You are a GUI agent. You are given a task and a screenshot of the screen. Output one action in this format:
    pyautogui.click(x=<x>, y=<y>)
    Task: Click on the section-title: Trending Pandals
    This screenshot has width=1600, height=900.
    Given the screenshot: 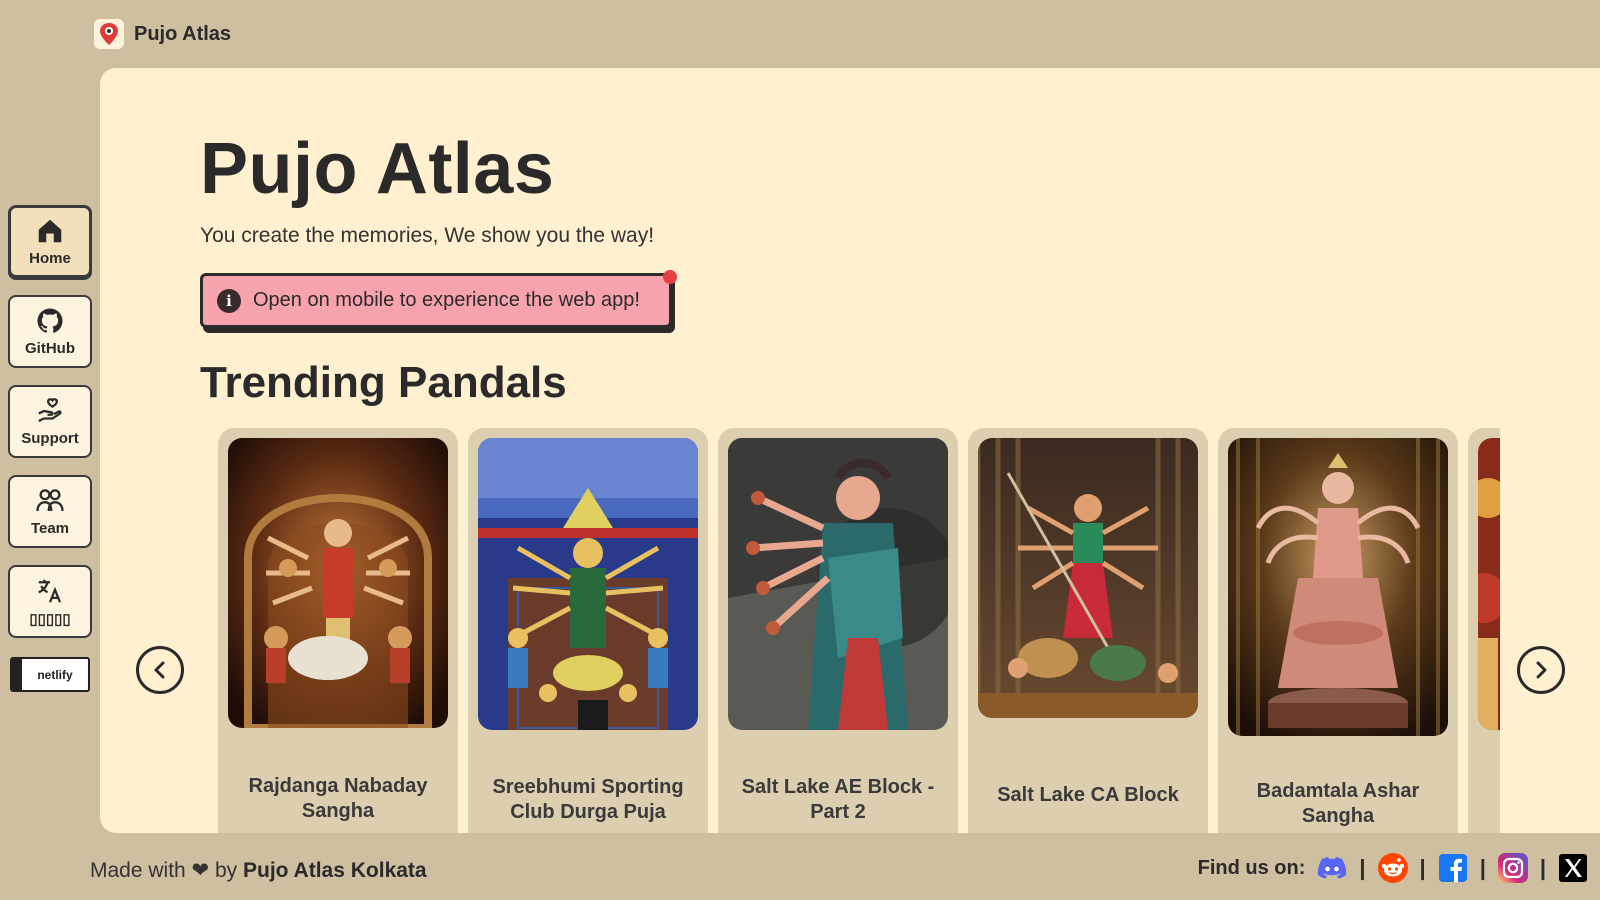 What is the action you would take?
    pyautogui.click(x=383, y=382)
    